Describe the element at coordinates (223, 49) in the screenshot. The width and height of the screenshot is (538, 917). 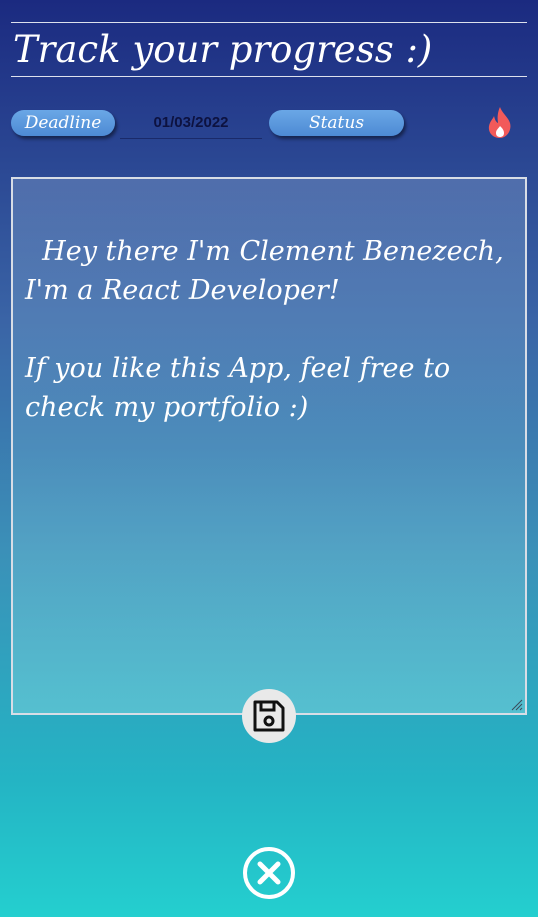
I see `page-title: Track your progress :)` at that location.